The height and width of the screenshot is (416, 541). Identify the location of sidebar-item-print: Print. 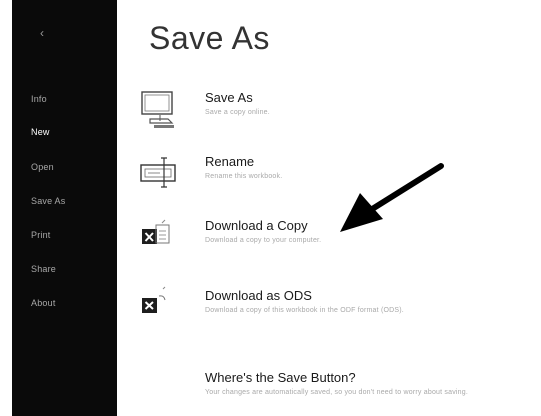
(41, 235).